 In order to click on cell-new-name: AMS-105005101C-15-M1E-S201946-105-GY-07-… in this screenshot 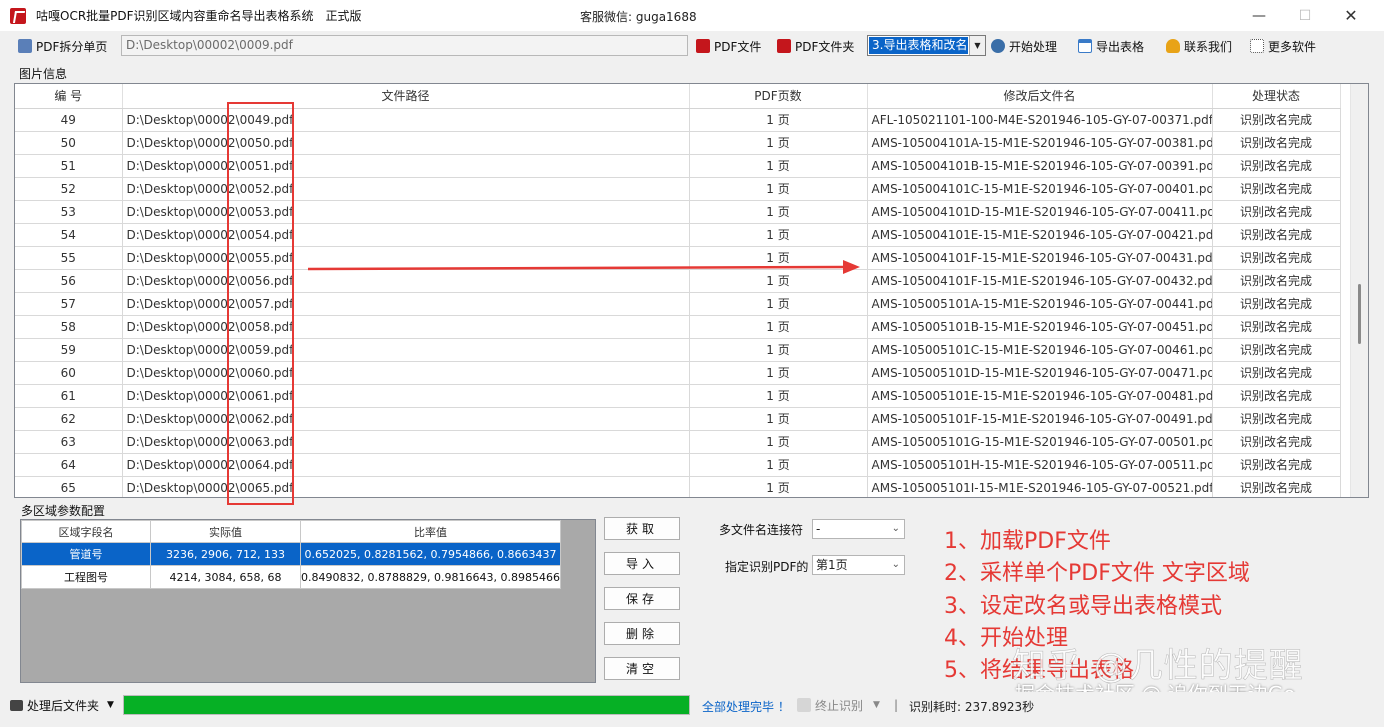, I will do `click(1040, 350)`.